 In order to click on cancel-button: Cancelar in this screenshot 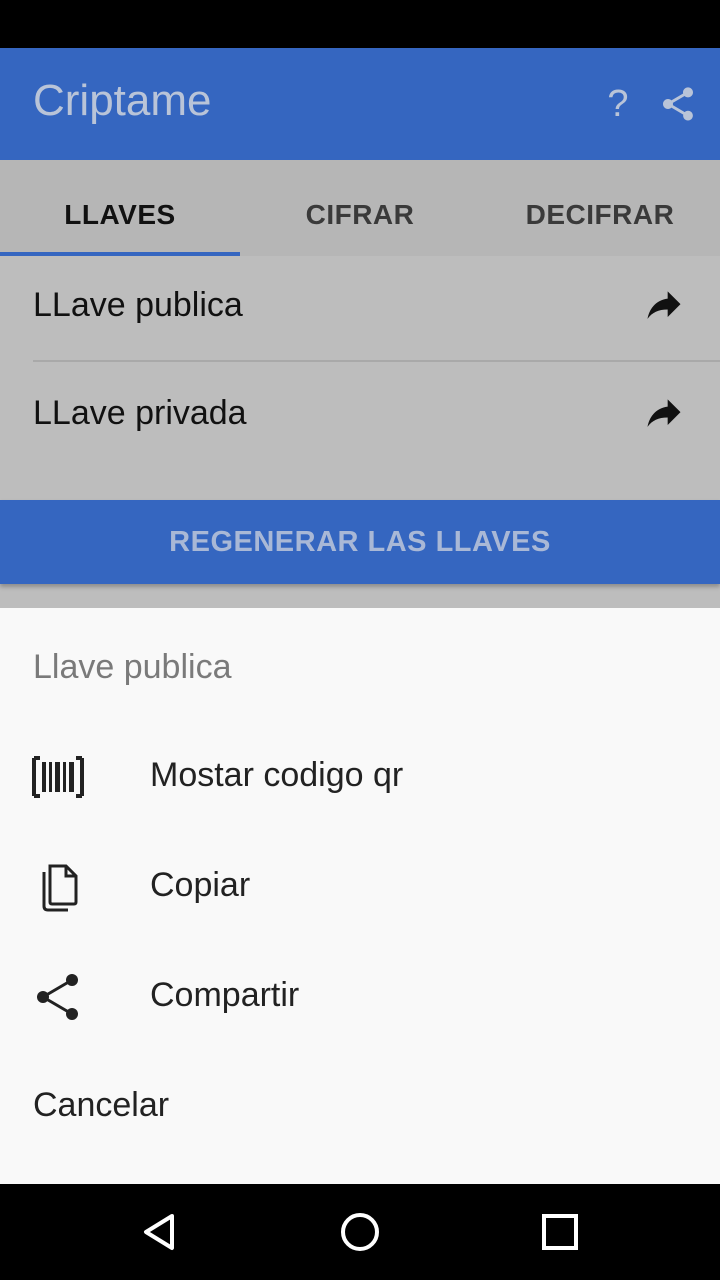, I will do `click(101, 1105)`.